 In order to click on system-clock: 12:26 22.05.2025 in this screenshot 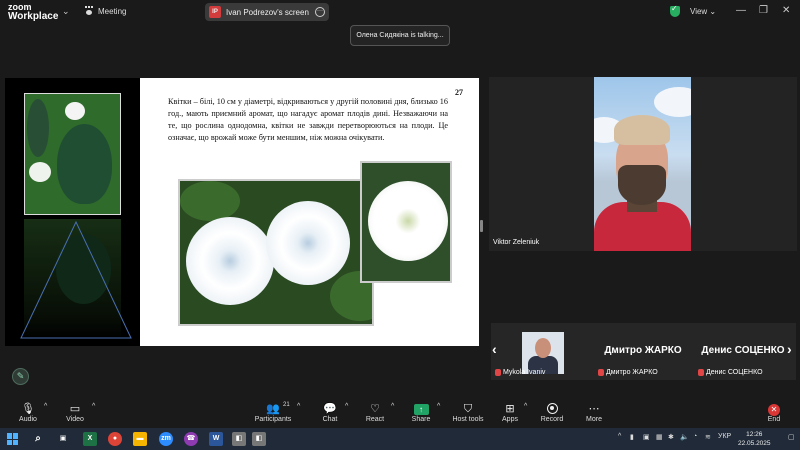, I will do `click(754, 439)`.